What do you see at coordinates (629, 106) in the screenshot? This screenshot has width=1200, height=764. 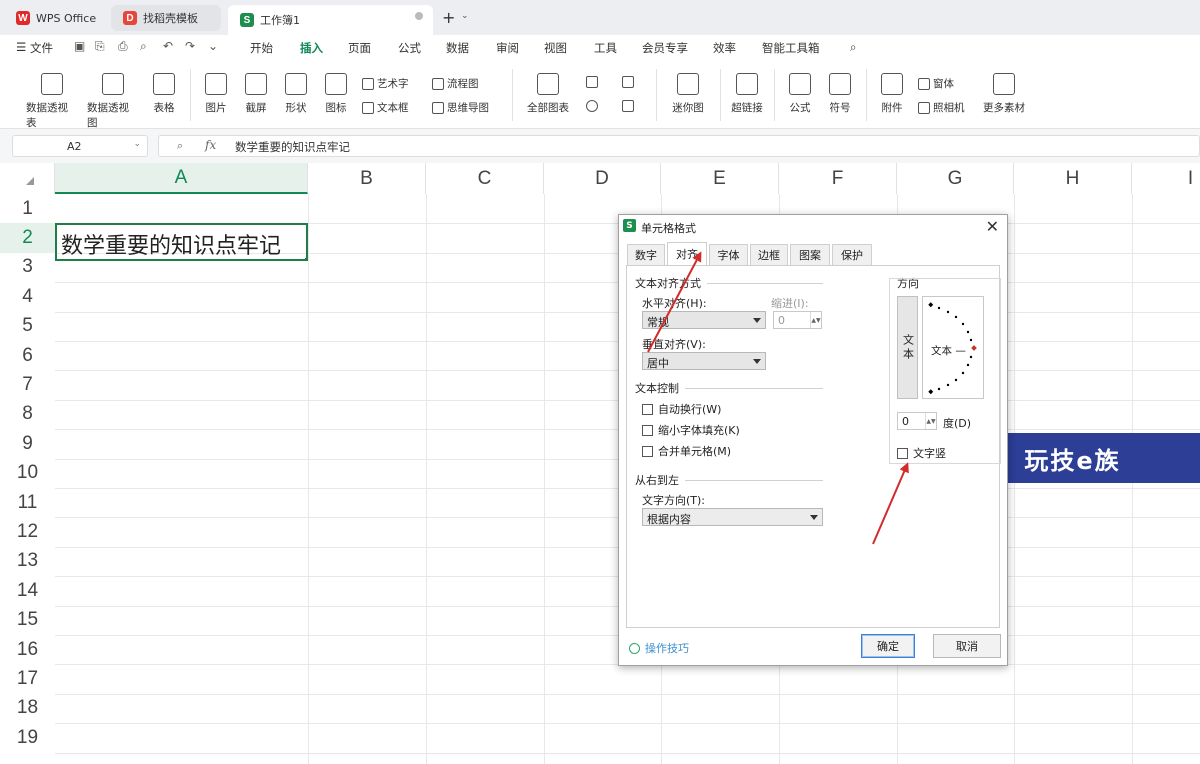 I see `scatter-chart-button` at bounding box center [629, 106].